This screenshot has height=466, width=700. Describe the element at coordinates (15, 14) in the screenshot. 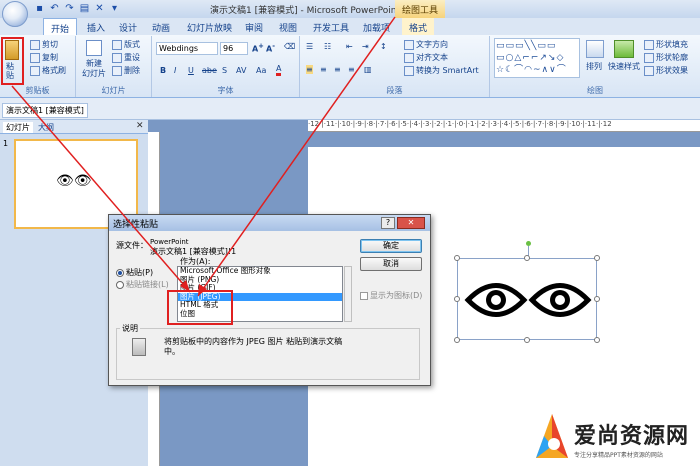

I see `office-button` at that location.